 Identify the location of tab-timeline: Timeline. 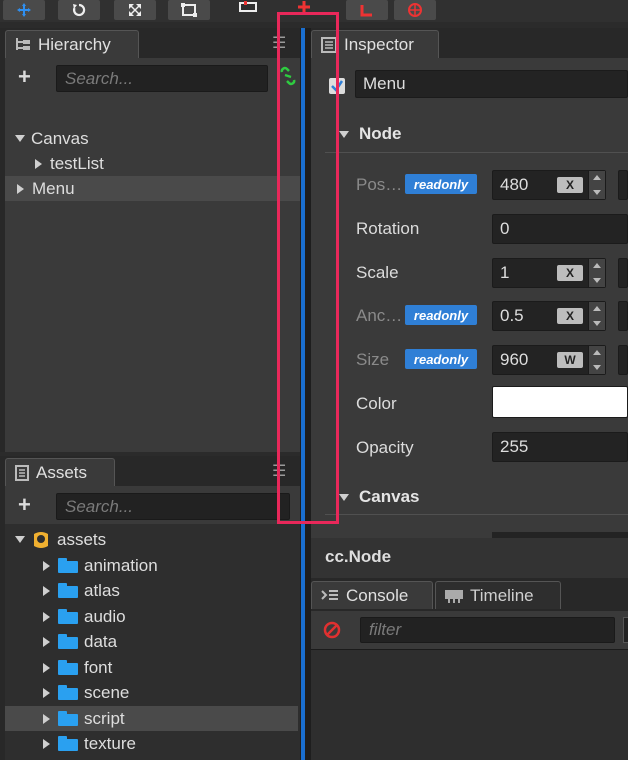
(498, 595).